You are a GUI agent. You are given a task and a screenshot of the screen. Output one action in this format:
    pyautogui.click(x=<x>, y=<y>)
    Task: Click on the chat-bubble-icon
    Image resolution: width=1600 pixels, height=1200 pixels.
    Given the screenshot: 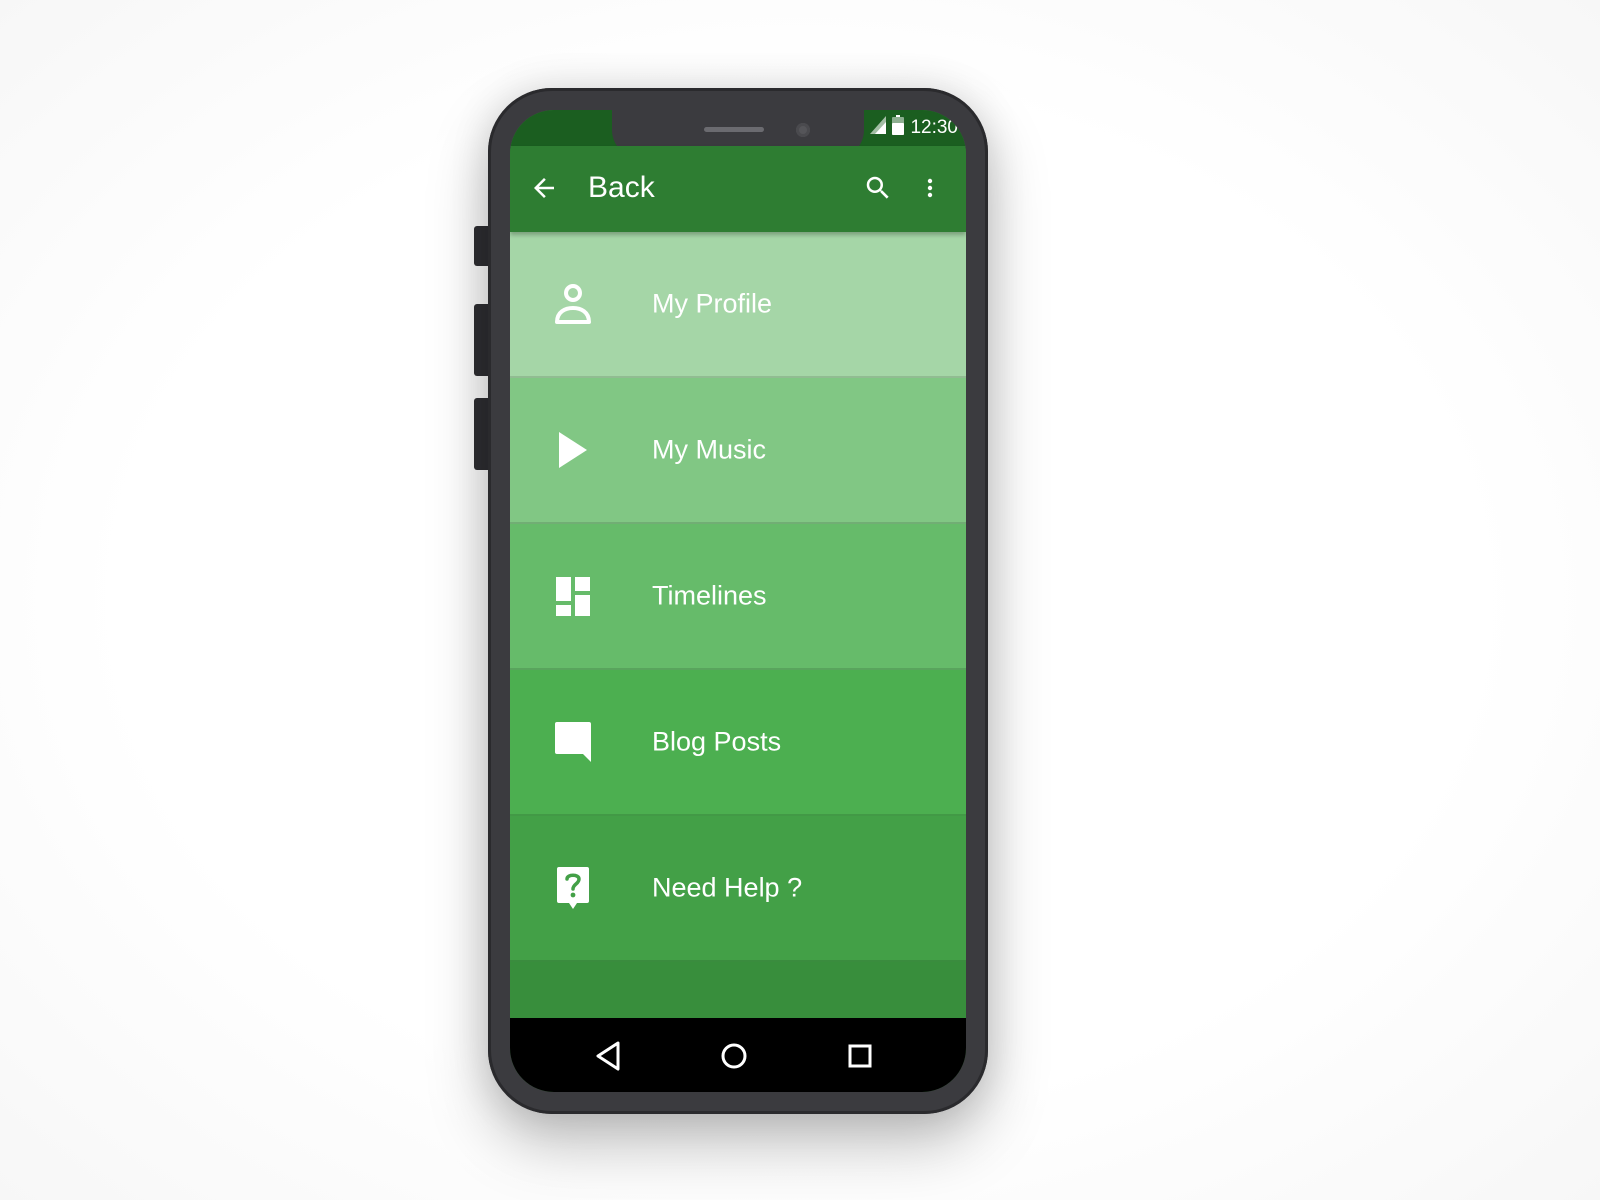 What is the action you would take?
    pyautogui.click(x=573, y=742)
    